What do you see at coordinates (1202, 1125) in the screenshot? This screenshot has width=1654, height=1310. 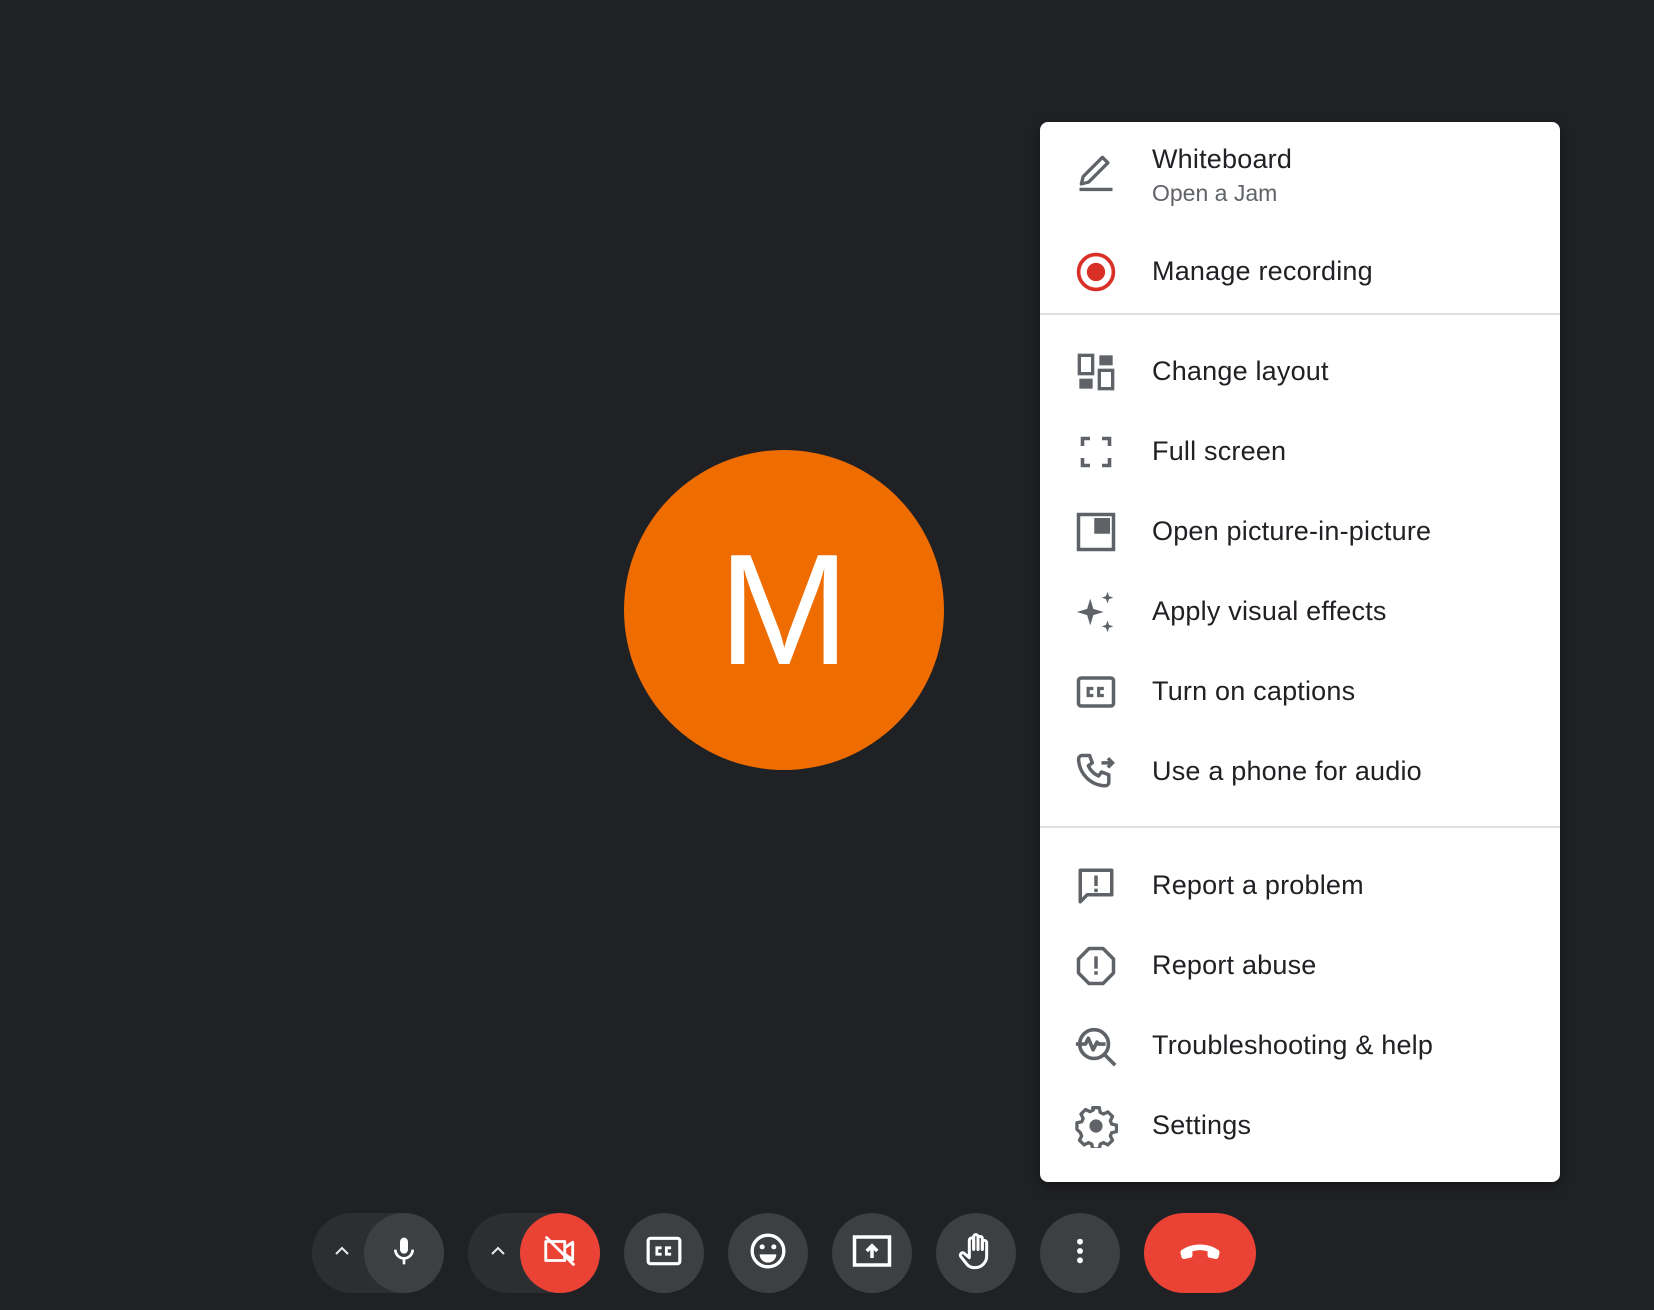 I see `menu-item-label: Settings` at bounding box center [1202, 1125].